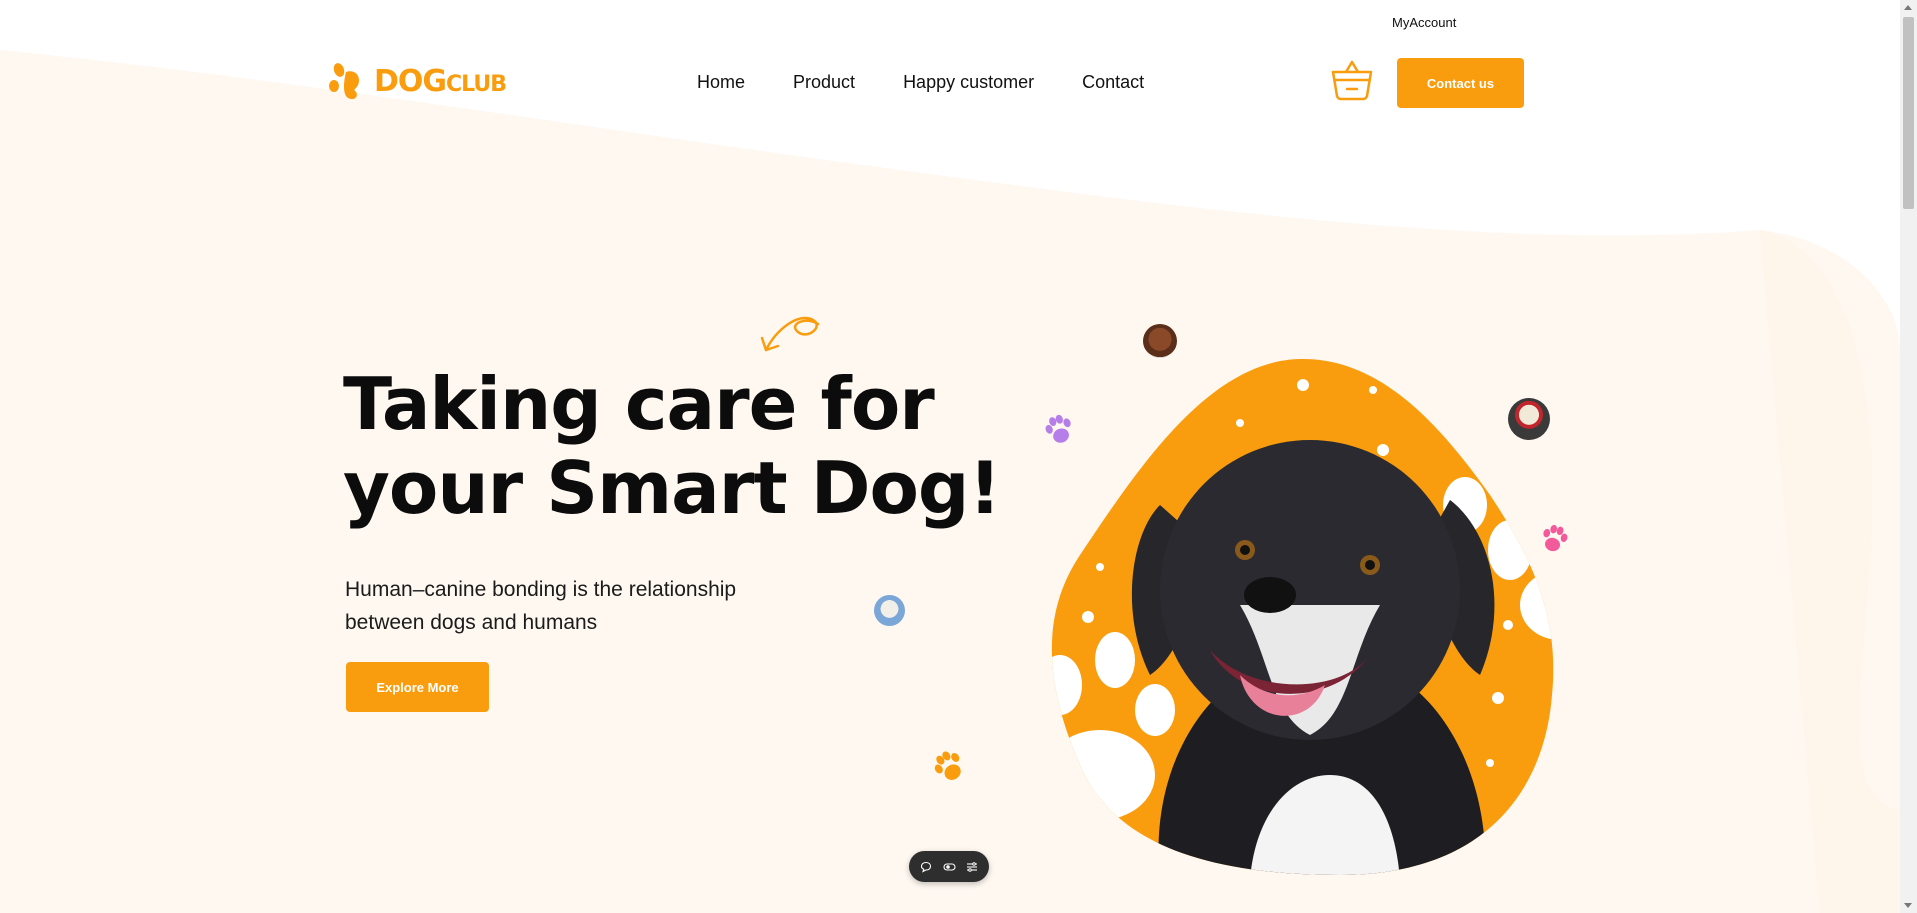 This screenshot has height=913, width=1917. I want to click on dog-avatar-red-scarf, so click(1529, 419).